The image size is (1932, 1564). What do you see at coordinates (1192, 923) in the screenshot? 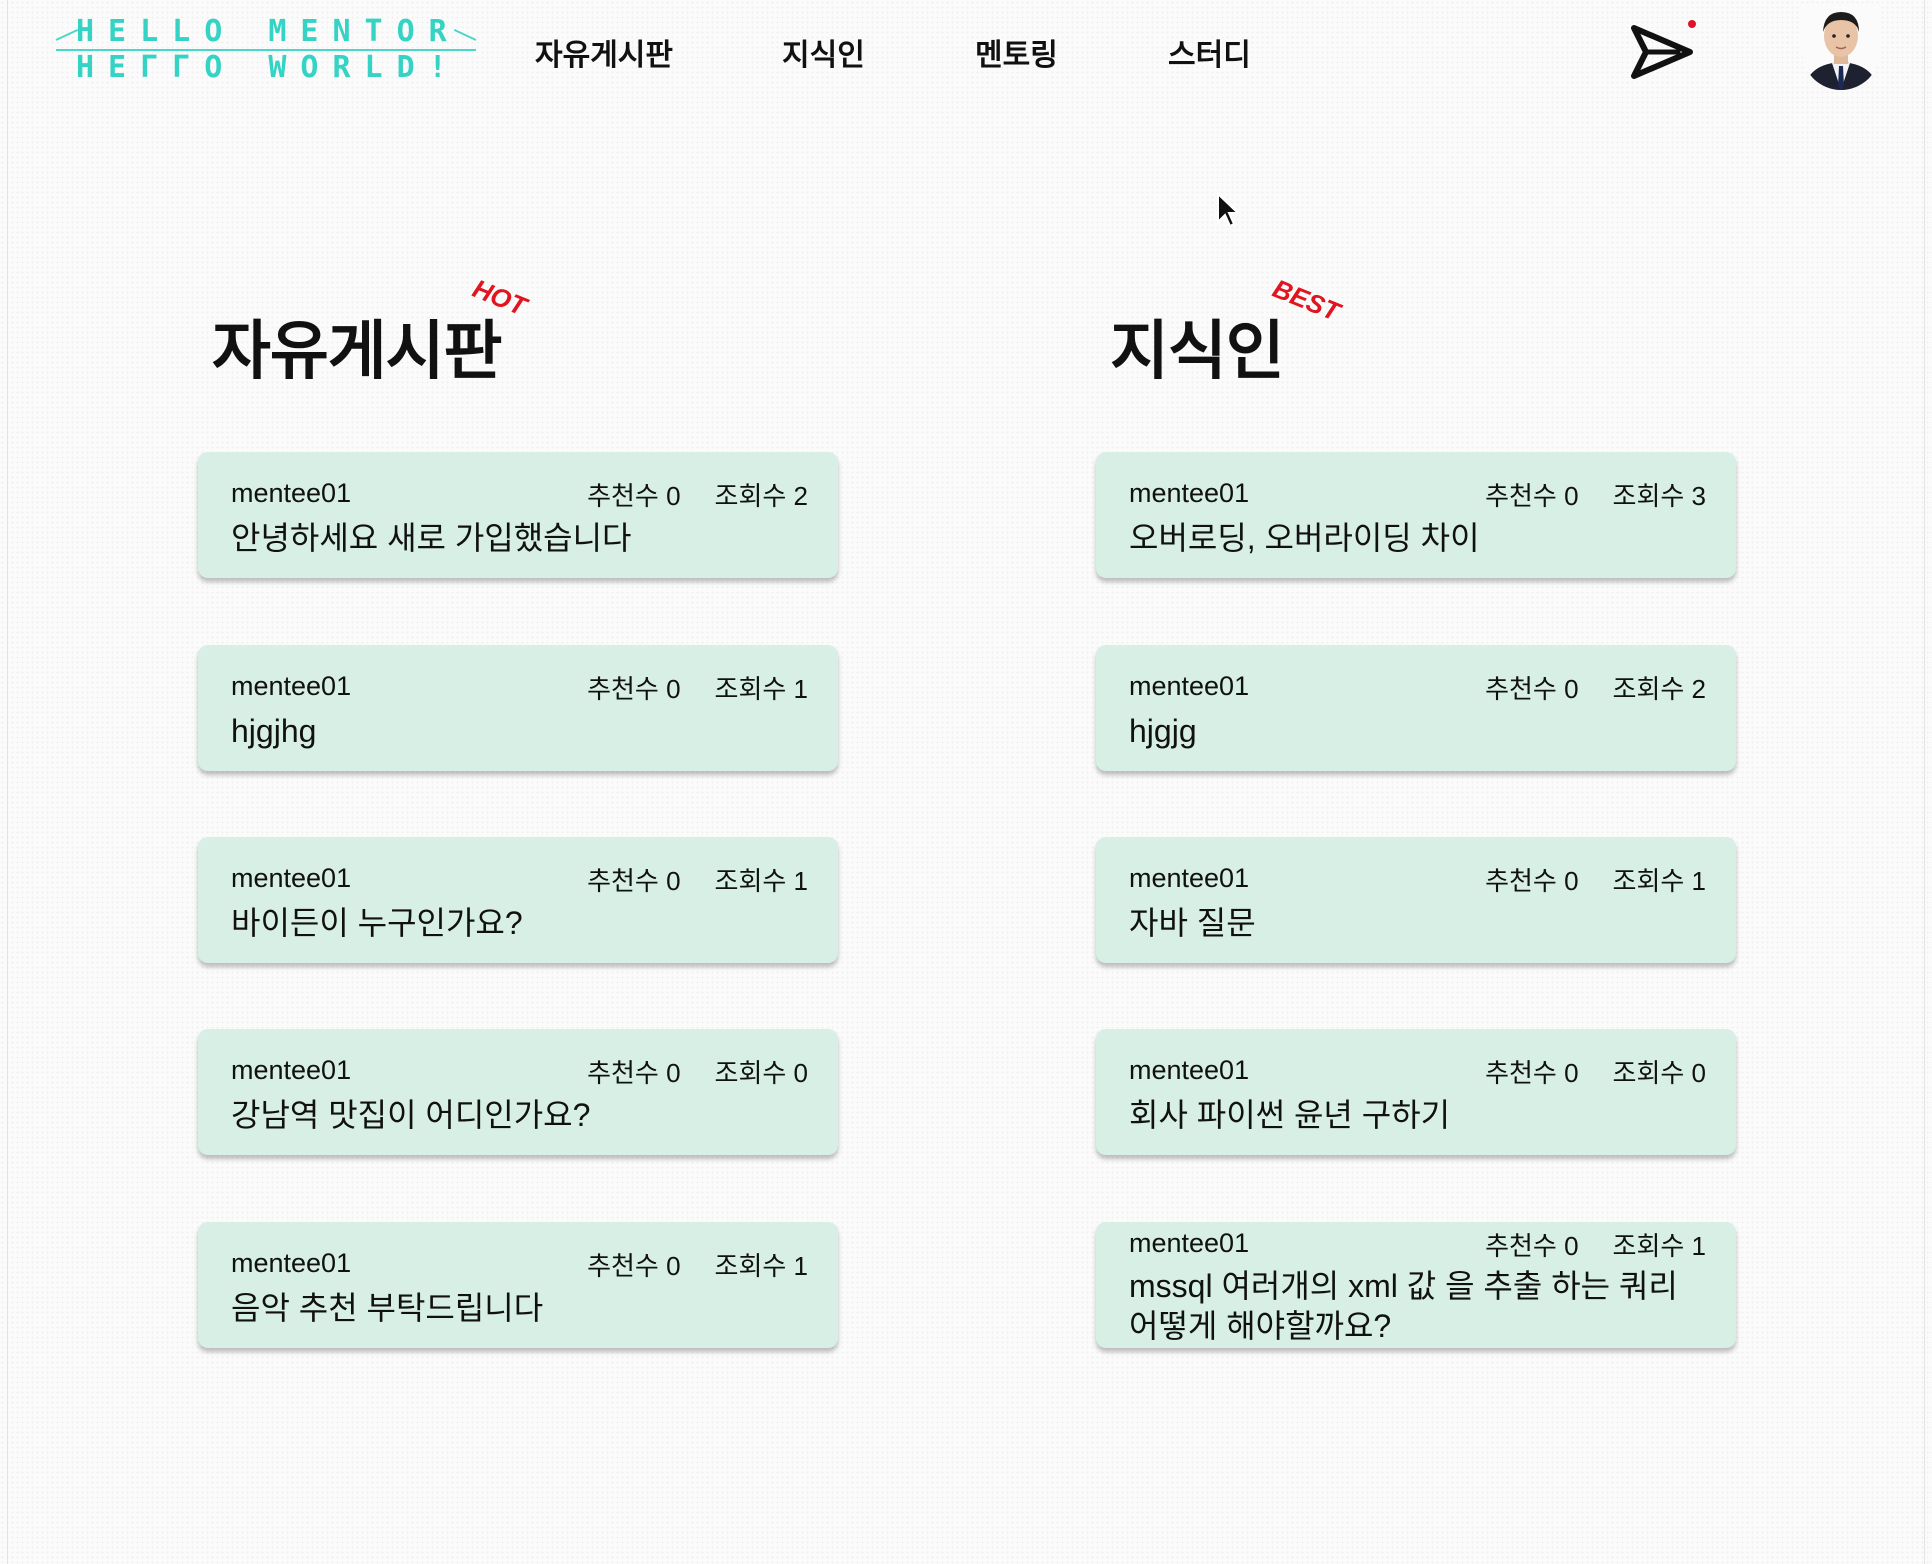
I see `post-title: 자바 질문` at bounding box center [1192, 923].